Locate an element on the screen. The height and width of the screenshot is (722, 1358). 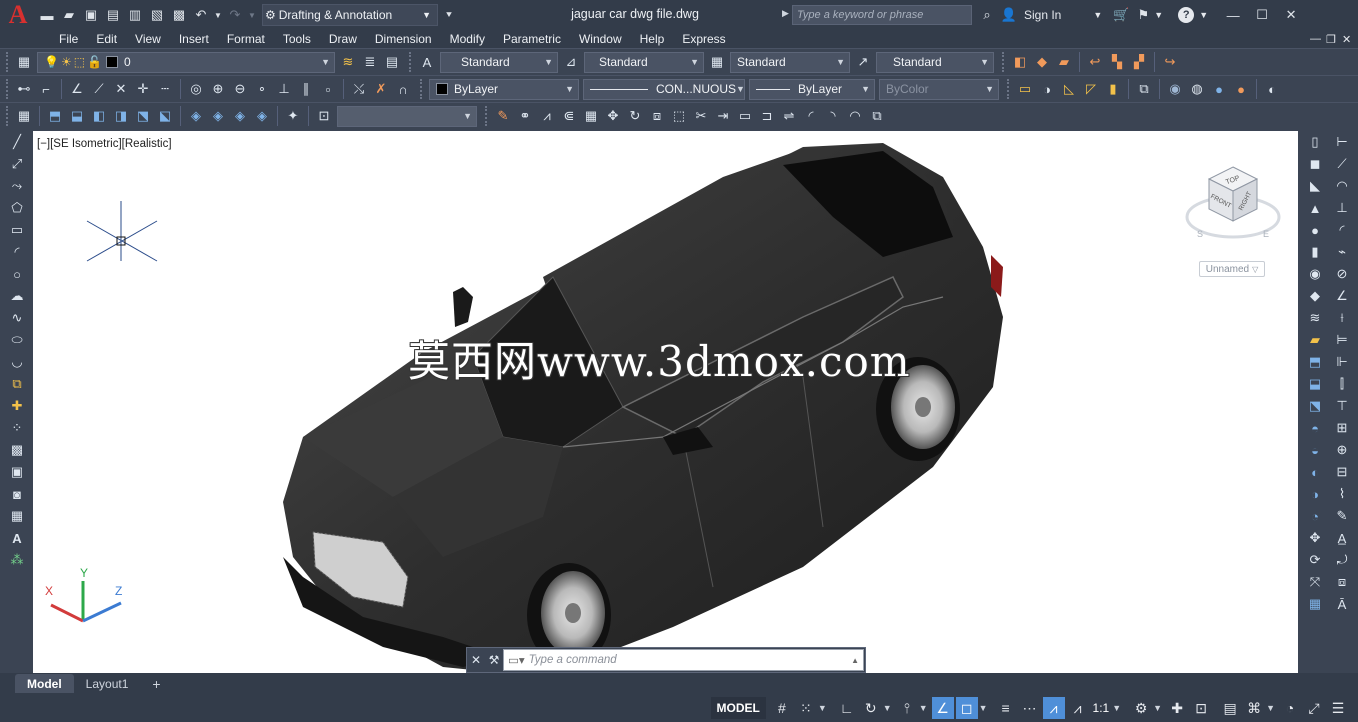
blend-icon: ◠ is located at coordinates (855, 116).